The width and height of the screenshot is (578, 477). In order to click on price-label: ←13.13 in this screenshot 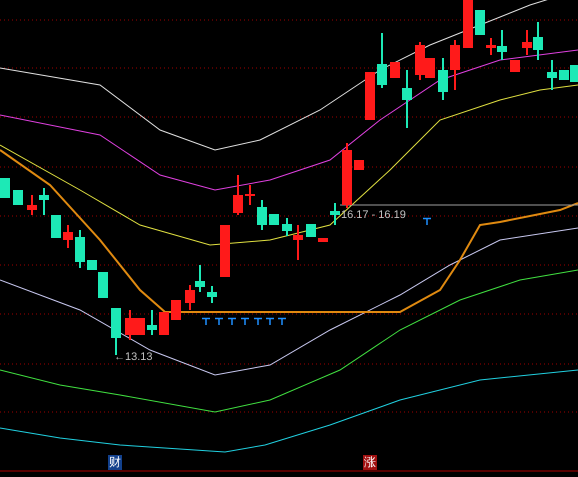, I will do `click(133, 357)`.